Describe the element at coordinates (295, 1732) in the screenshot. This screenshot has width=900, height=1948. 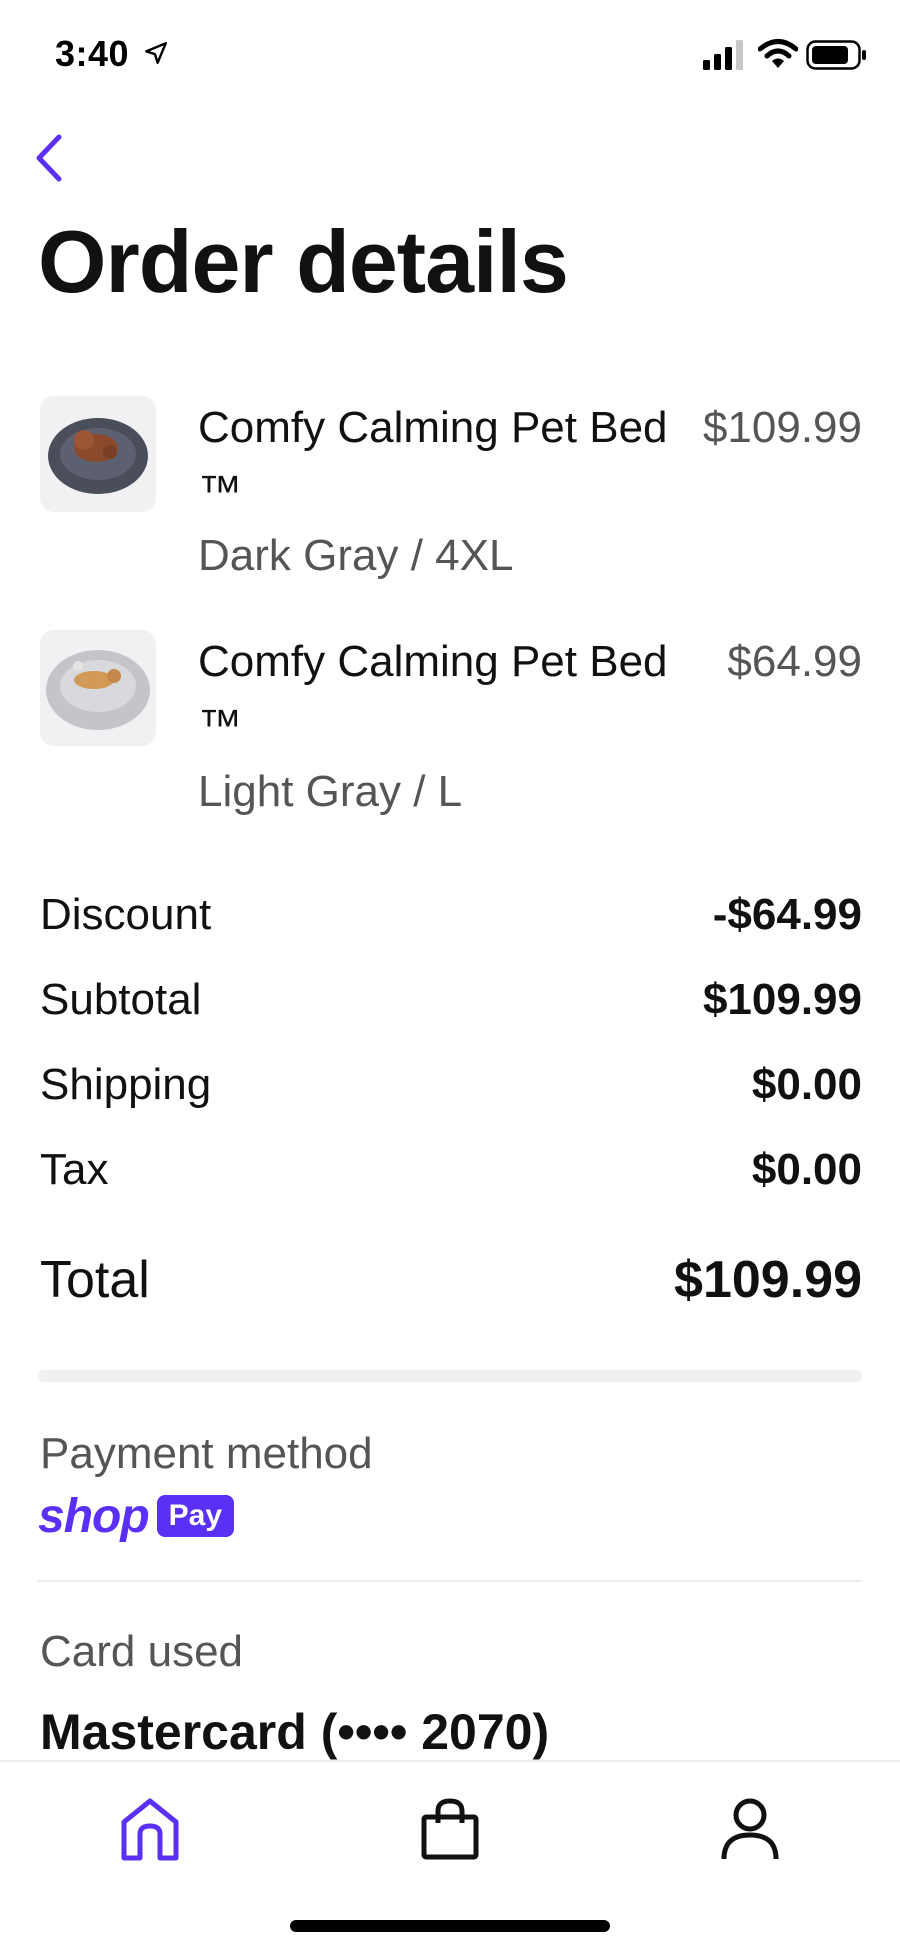
I see `card-used-value: Mastercard (•••• 2070)` at that location.